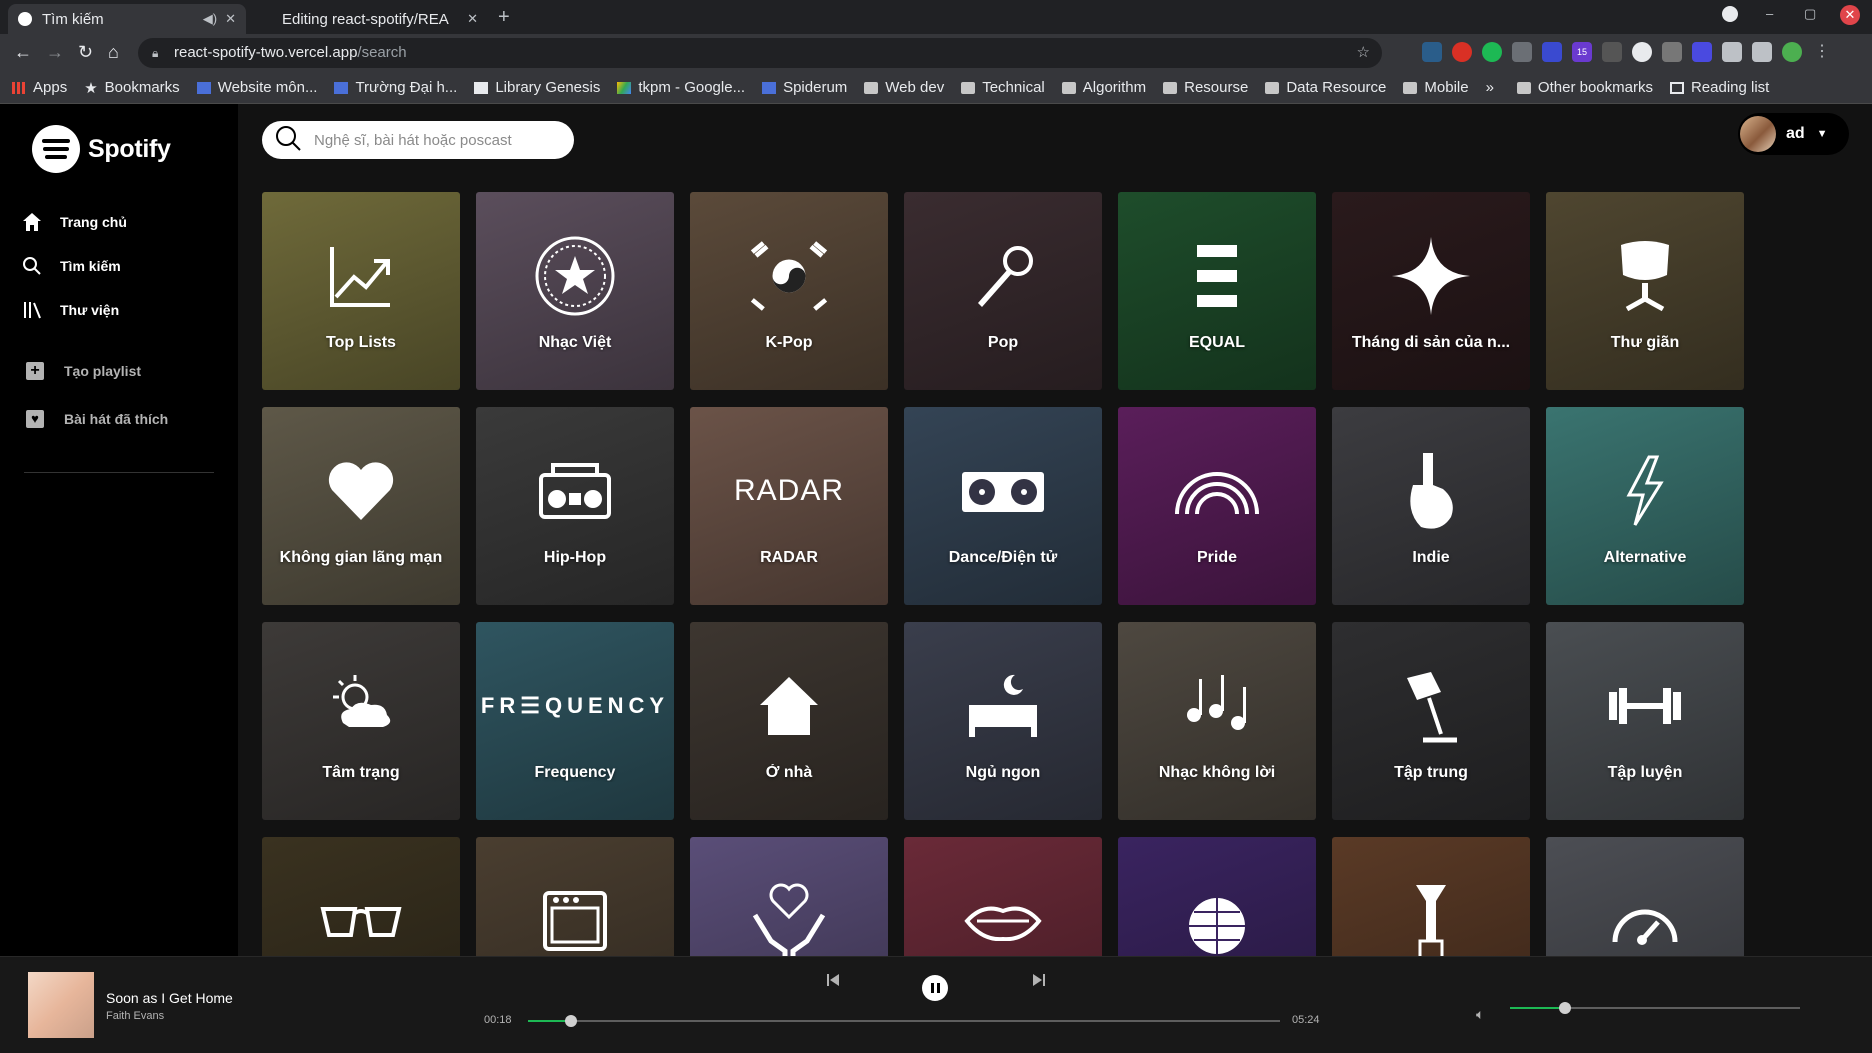 The height and width of the screenshot is (1053, 1872). I want to click on bookmark-item: Reading list, so click(1719, 87).